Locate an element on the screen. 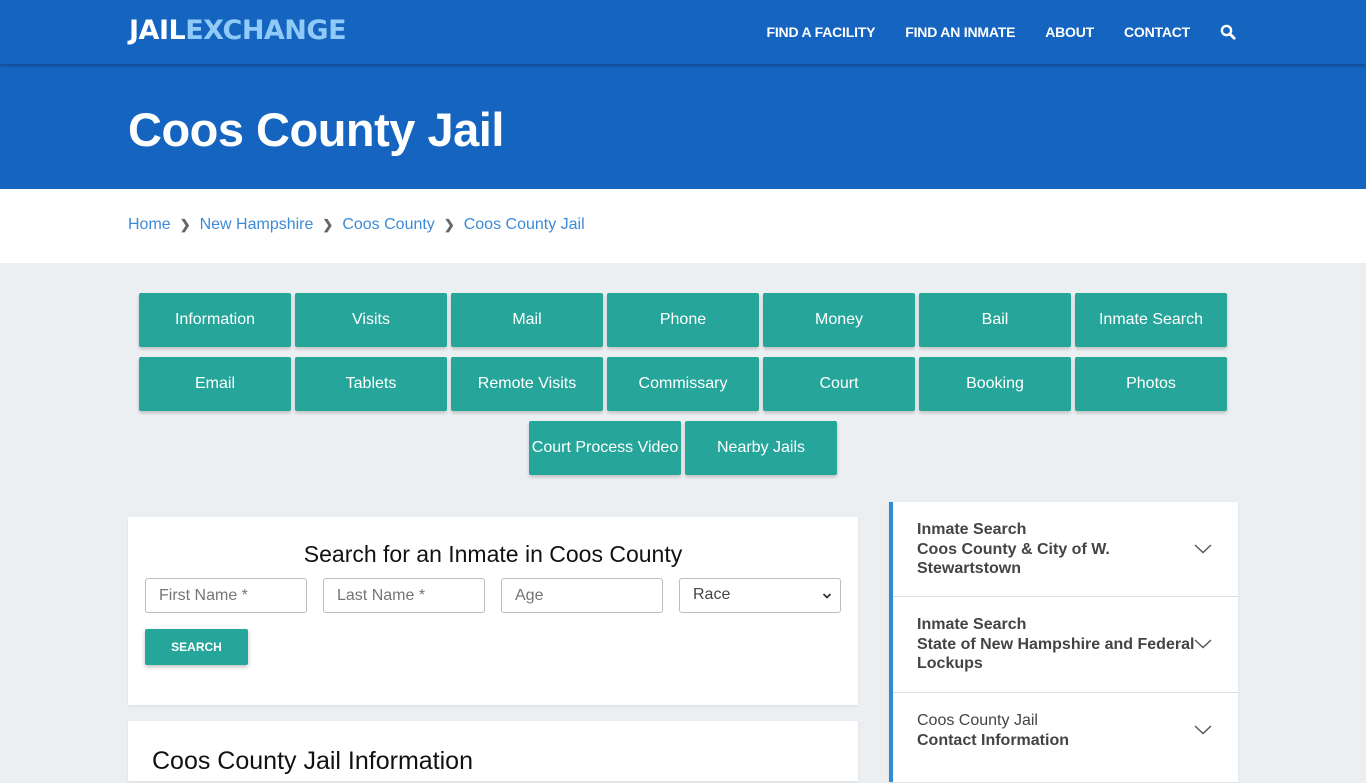 The width and height of the screenshot is (1366, 783). tab-court-process-video: Court Process Video is located at coordinates (605, 448).